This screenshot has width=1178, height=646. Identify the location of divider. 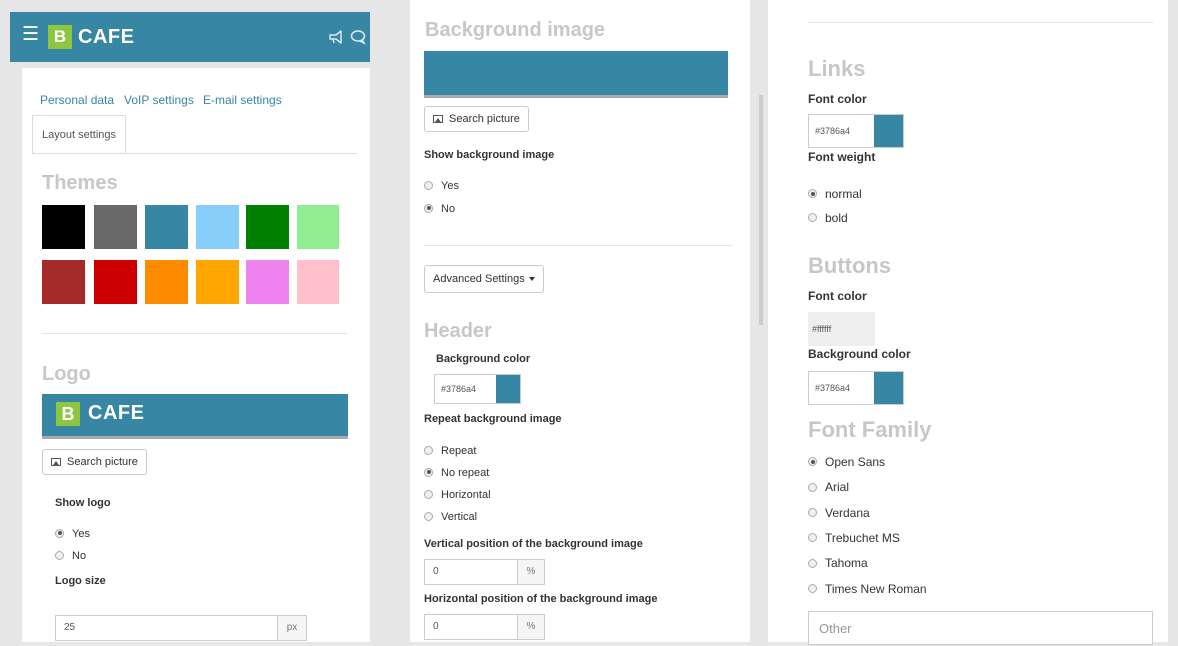
(194, 333).